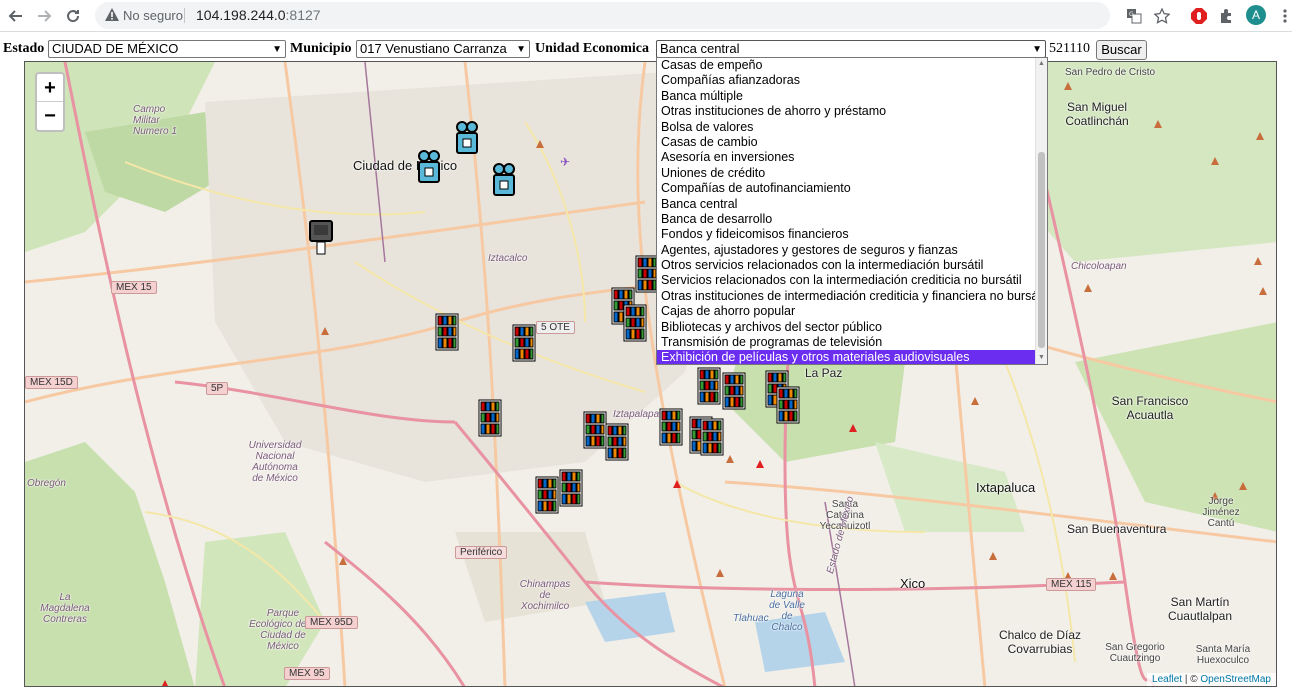 Image resolution: width=1292 pixels, height=689 pixels. I want to click on zoom-control: + −, so click(50, 102).